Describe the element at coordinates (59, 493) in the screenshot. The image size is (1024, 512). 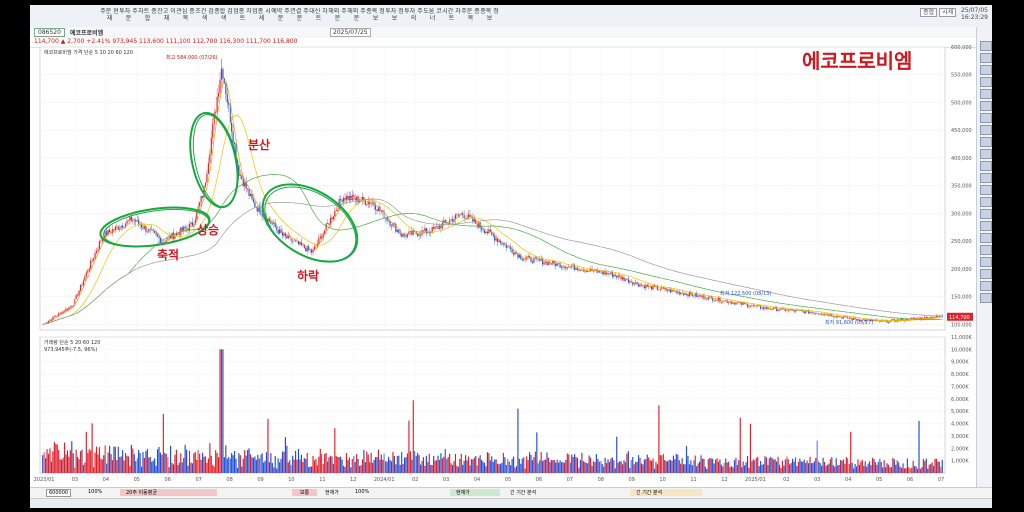
I see `bottom-count-input: 600000` at that location.